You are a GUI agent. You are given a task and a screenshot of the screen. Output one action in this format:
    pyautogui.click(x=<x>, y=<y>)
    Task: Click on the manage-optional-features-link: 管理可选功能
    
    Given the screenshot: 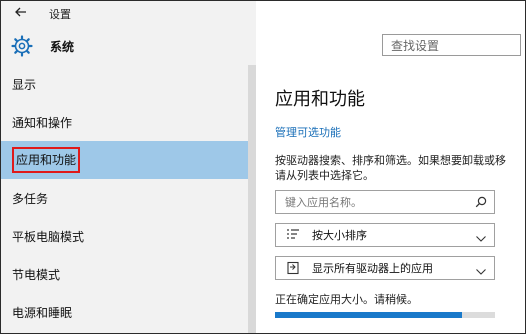 What is the action you would take?
    pyautogui.click(x=308, y=132)
    